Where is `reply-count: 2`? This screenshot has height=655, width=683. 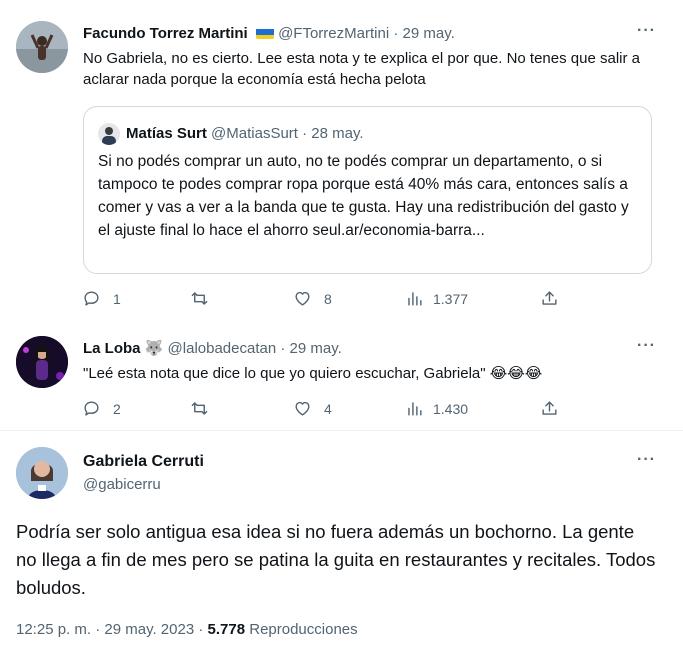 reply-count: 2 is located at coordinates (117, 408).